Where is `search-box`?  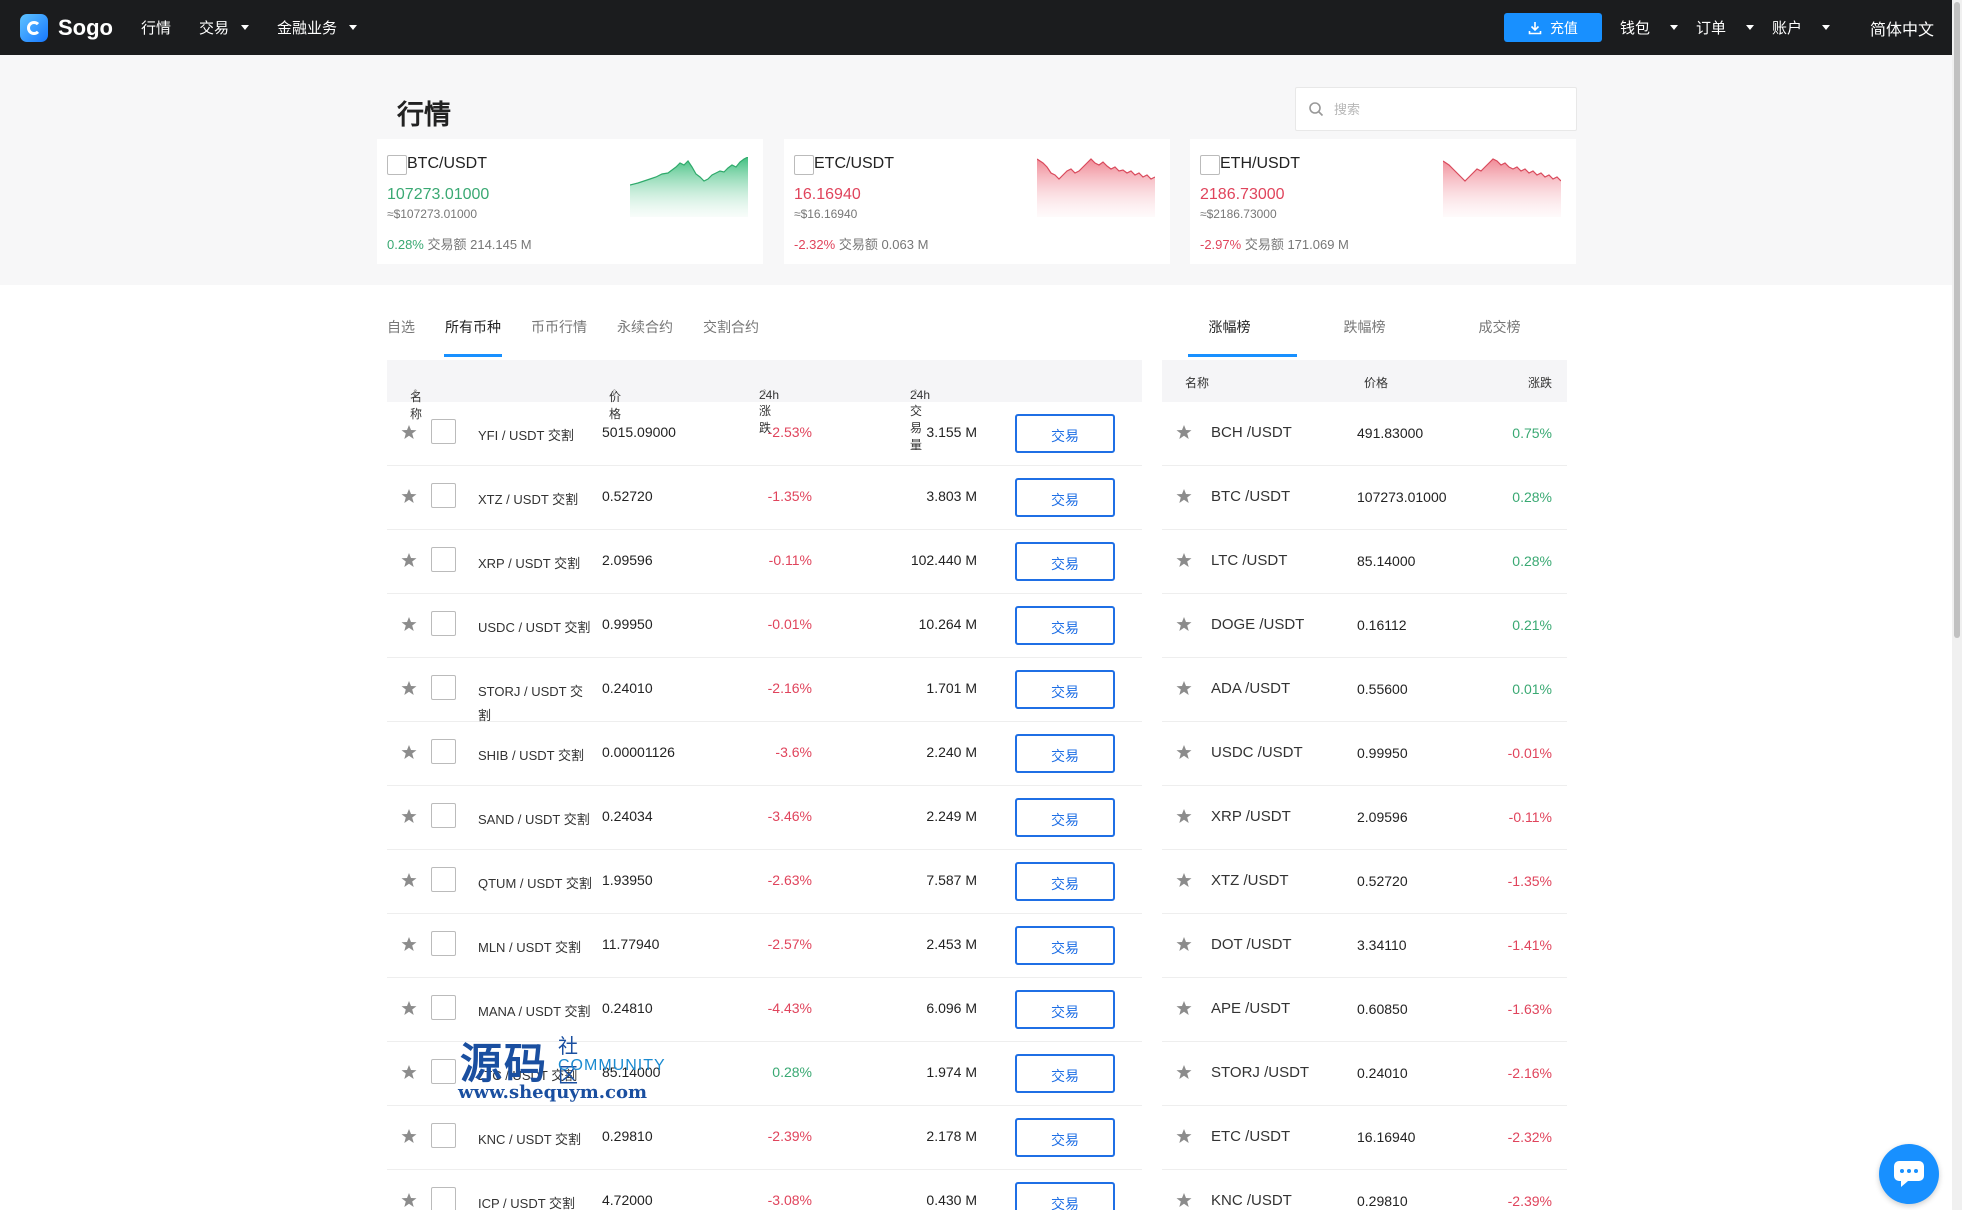
search-box is located at coordinates (1436, 109).